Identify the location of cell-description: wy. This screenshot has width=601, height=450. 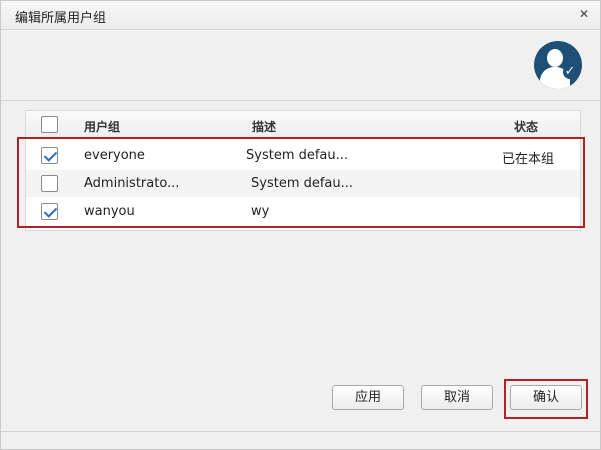
(260, 211).